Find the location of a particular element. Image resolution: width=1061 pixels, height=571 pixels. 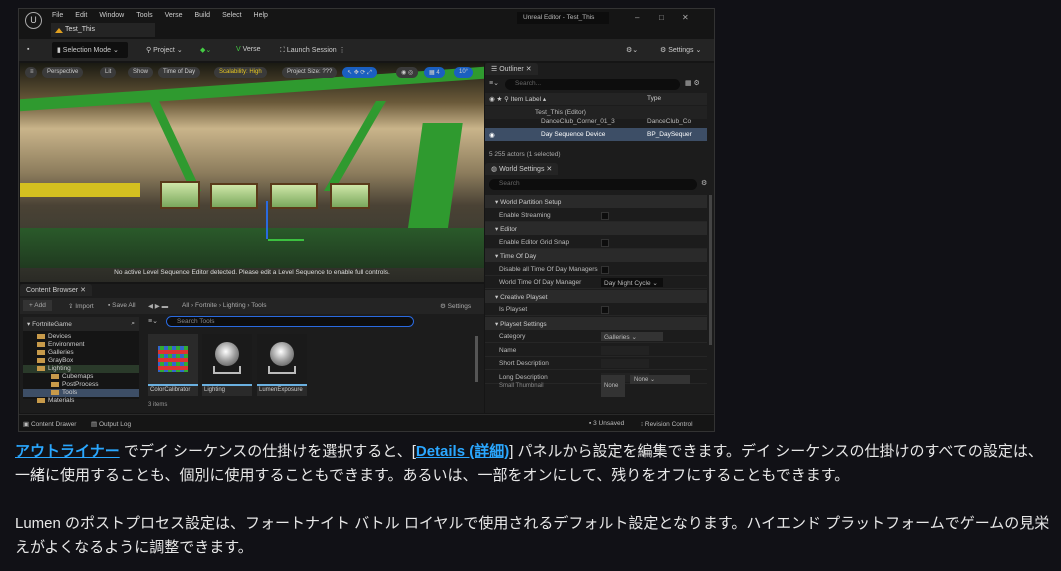

grid-snap-toggle: ▦ 4 is located at coordinates (434, 72).